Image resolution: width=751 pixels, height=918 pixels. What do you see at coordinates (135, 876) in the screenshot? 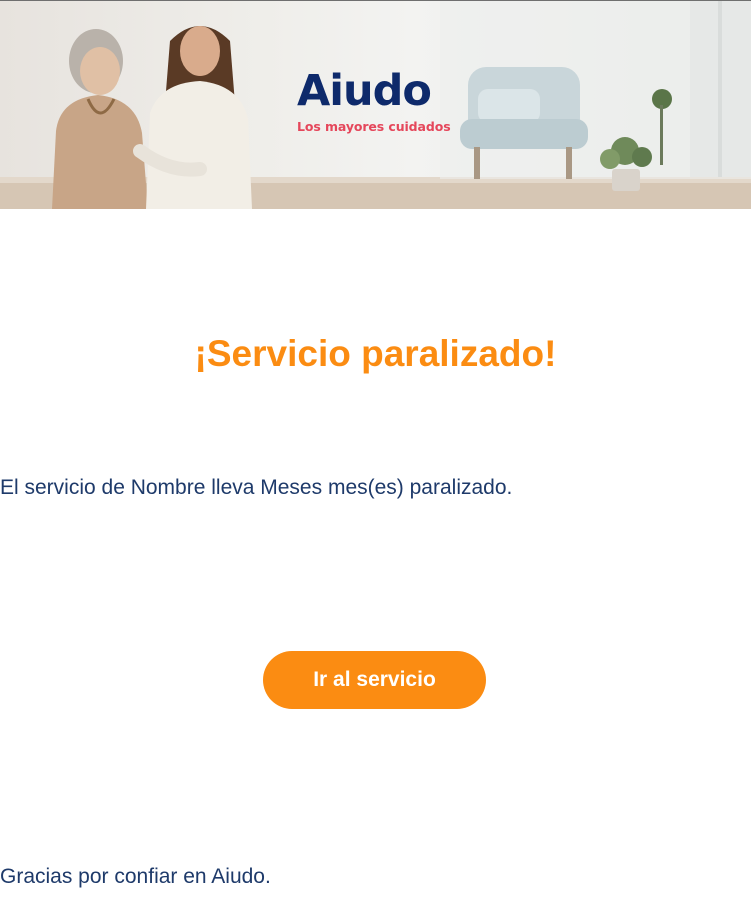
I see `closing-message: Gracias por confiar en Aiudo.` at bounding box center [135, 876].